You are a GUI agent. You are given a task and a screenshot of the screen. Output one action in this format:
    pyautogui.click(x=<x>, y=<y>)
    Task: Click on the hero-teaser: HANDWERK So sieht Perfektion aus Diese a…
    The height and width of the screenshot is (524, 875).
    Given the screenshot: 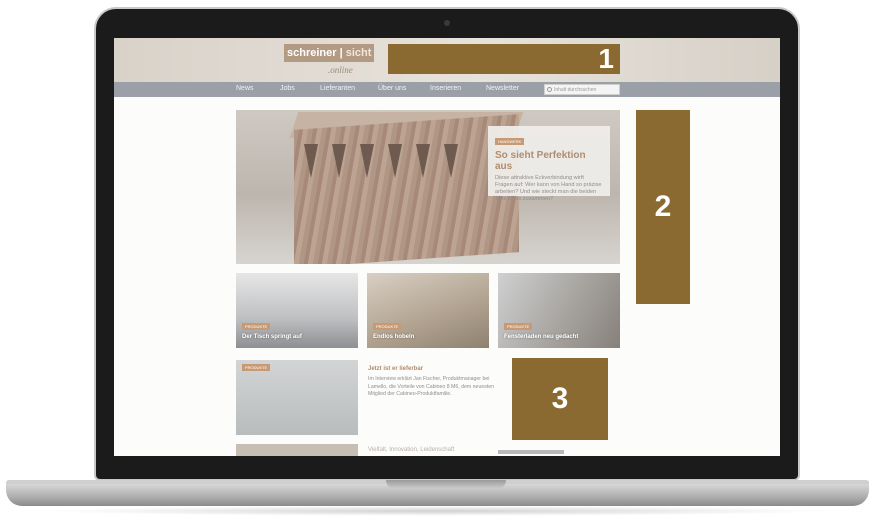 What is the action you would take?
    pyautogui.click(x=428, y=187)
    